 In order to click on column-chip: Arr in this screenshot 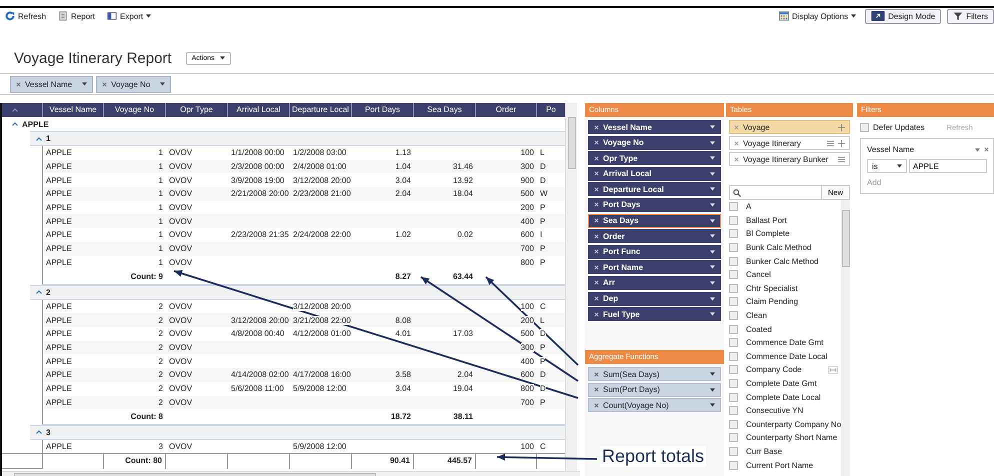, I will do `click(654, 283)`.